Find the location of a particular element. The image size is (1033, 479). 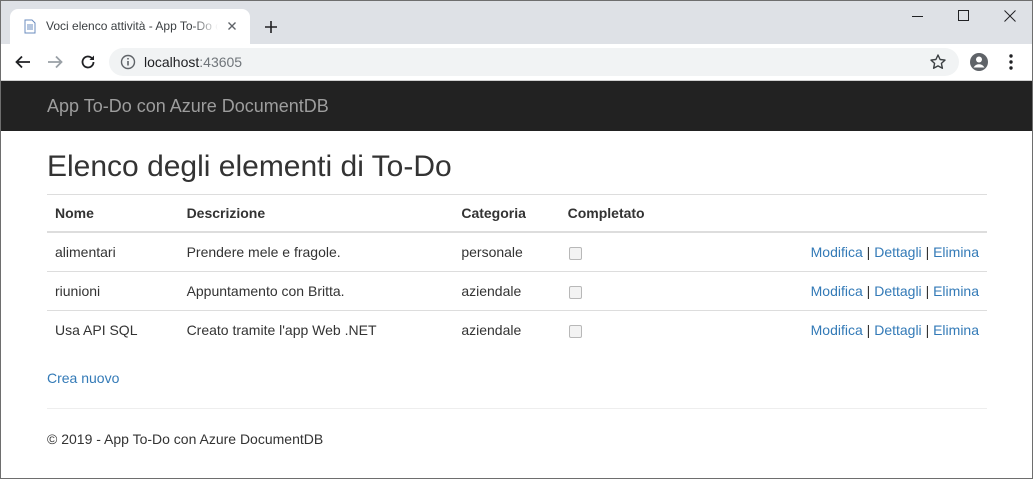

forward-arrow-icon is located at coordinates (55, 62).